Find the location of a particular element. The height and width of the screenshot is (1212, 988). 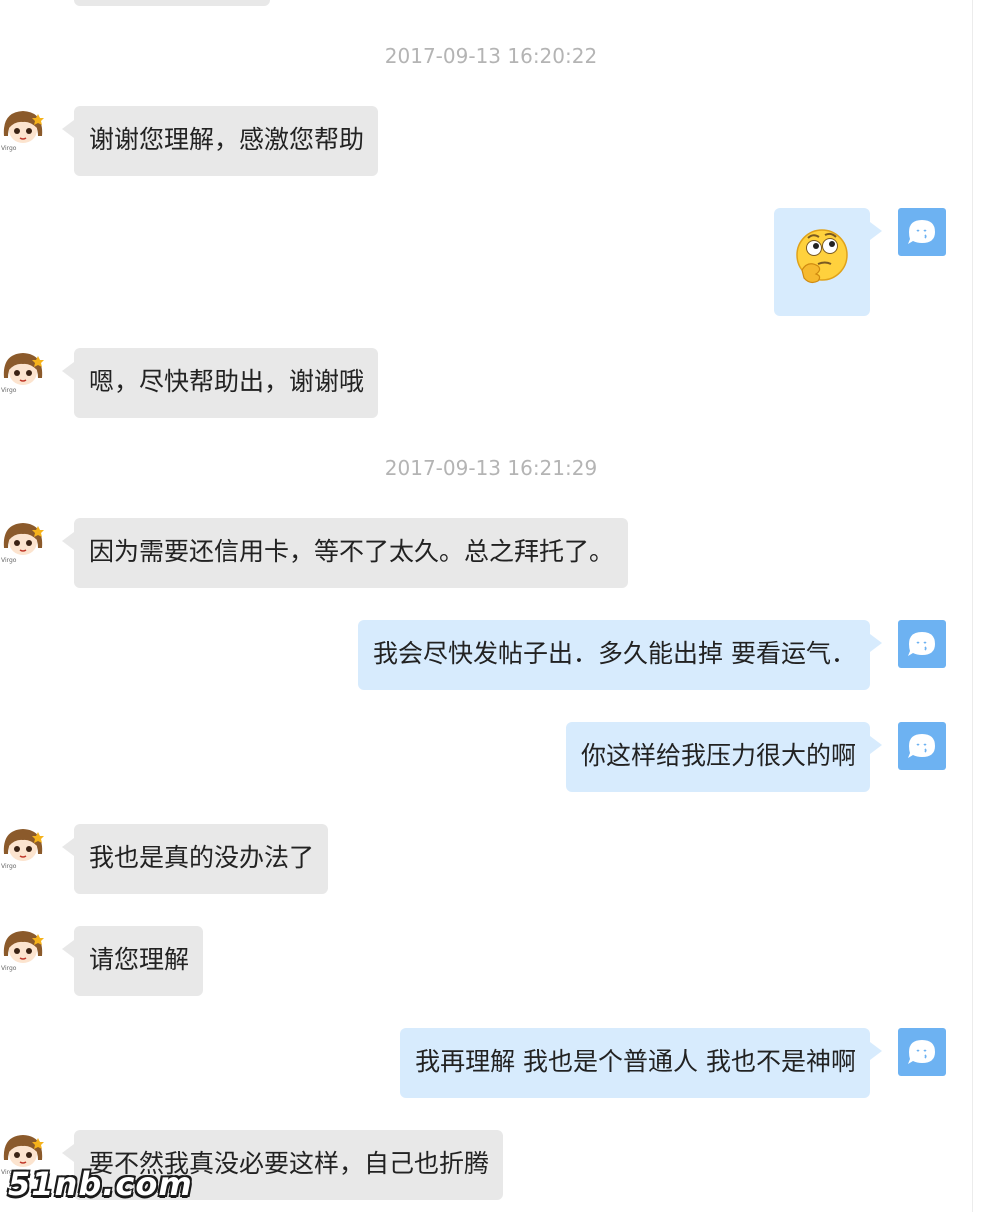

message-text: 你这样给我压力很大的啊 is located at coordinates (718, 755).